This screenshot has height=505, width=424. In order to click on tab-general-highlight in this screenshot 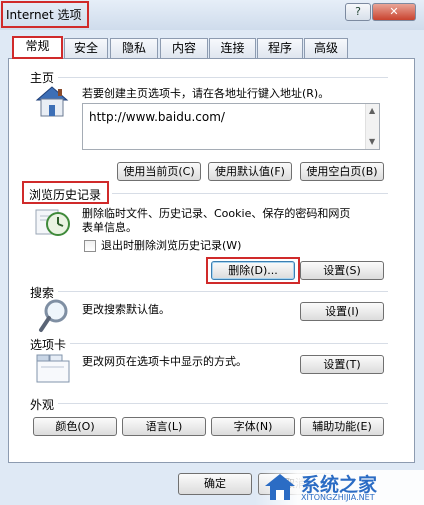, I will do `click(37, 47)`.